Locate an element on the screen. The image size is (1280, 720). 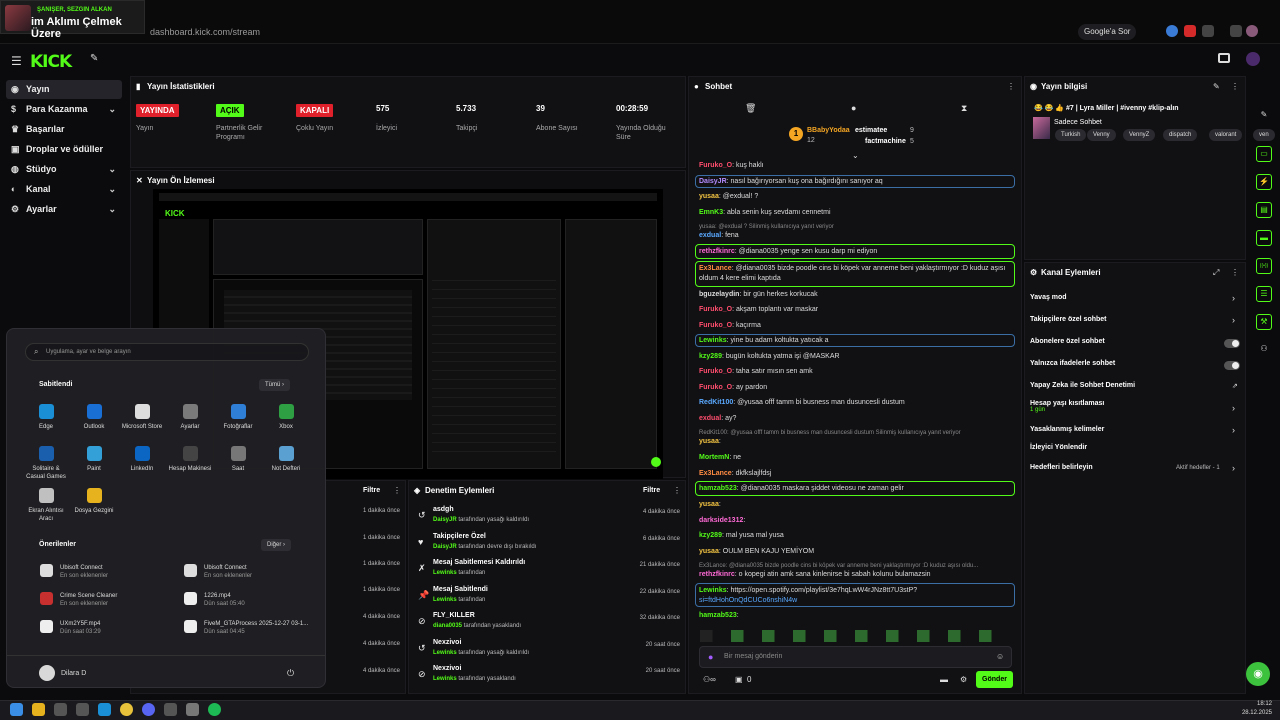
chat-username: rethzfkinrc is located at coordinates (717, 574).